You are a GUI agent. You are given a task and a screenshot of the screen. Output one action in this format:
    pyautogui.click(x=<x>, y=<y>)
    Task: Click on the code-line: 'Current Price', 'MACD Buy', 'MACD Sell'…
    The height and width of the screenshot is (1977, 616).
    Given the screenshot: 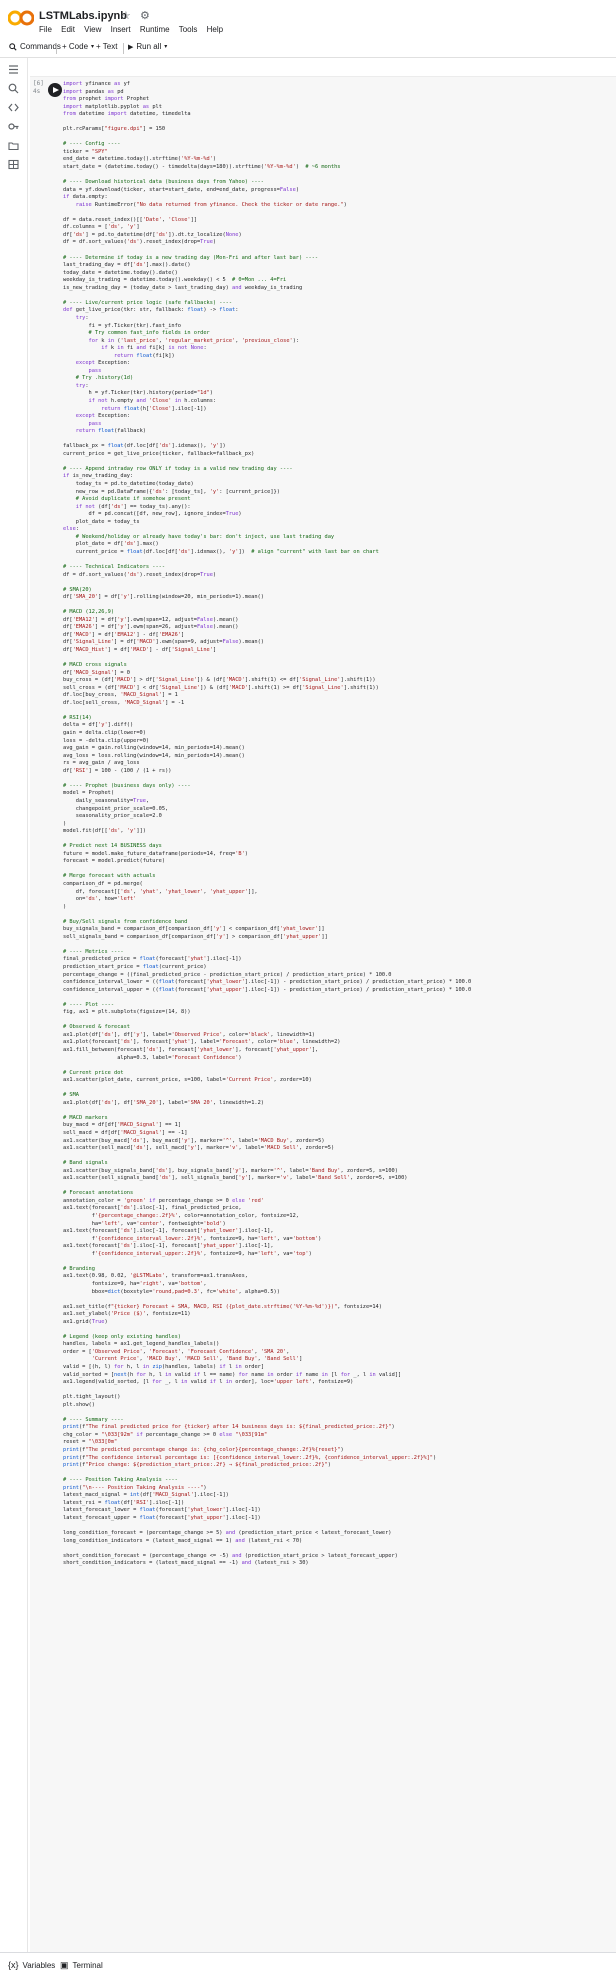 What is the action you would take?
    pyautogui.click(x=339, y=1360)
    